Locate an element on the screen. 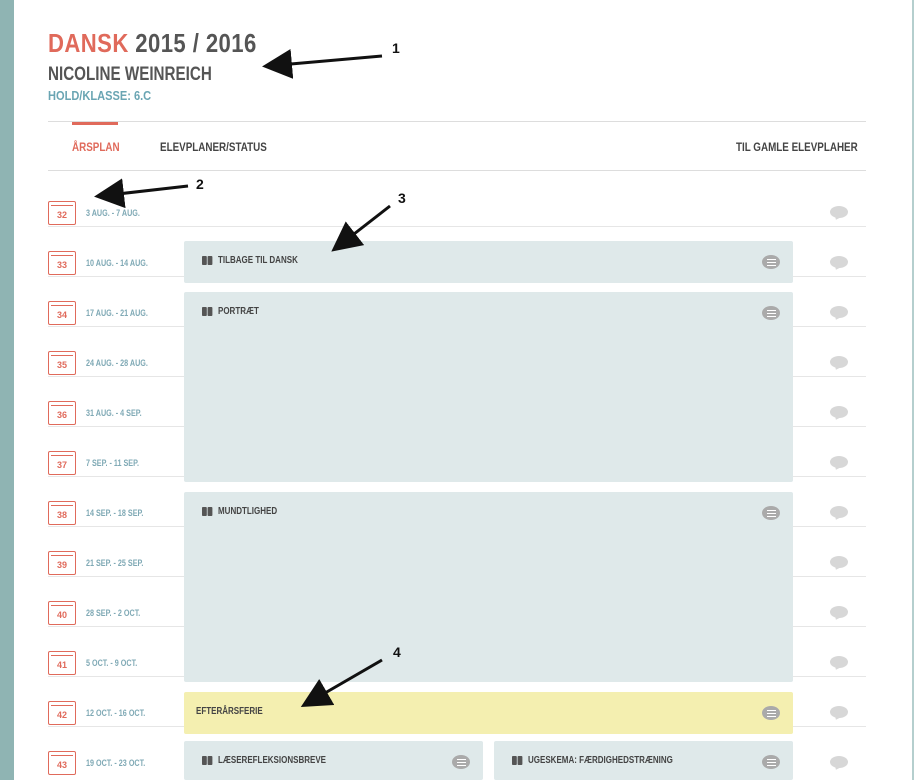  annotation-number-4: 4 is located at coordinates (397, 652).